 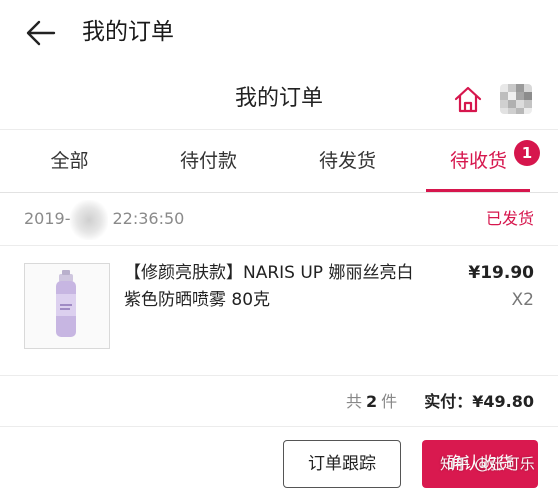 I want to click on product-thumbnail, so click(x=67, y=306).